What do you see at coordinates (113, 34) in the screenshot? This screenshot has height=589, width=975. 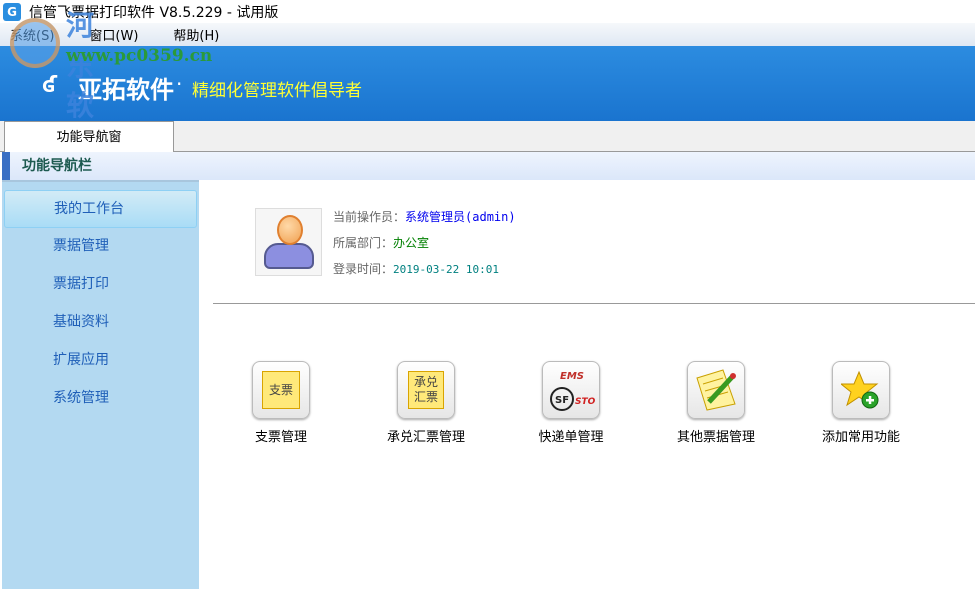 I see `menu-window: 窗口(W)` at bounding box center [113, 34].